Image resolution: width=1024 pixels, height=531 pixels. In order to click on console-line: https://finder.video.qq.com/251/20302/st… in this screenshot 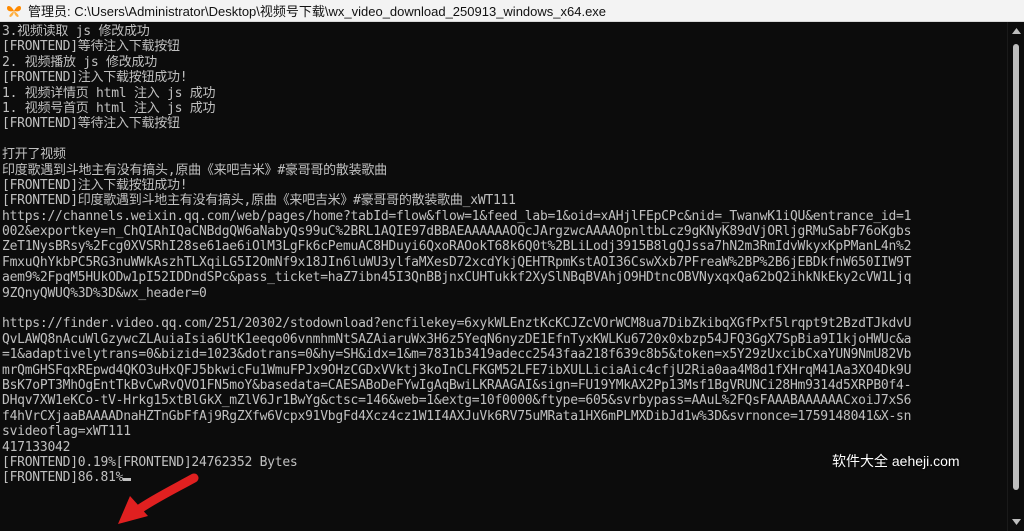, I will do `click(457, 324)`.